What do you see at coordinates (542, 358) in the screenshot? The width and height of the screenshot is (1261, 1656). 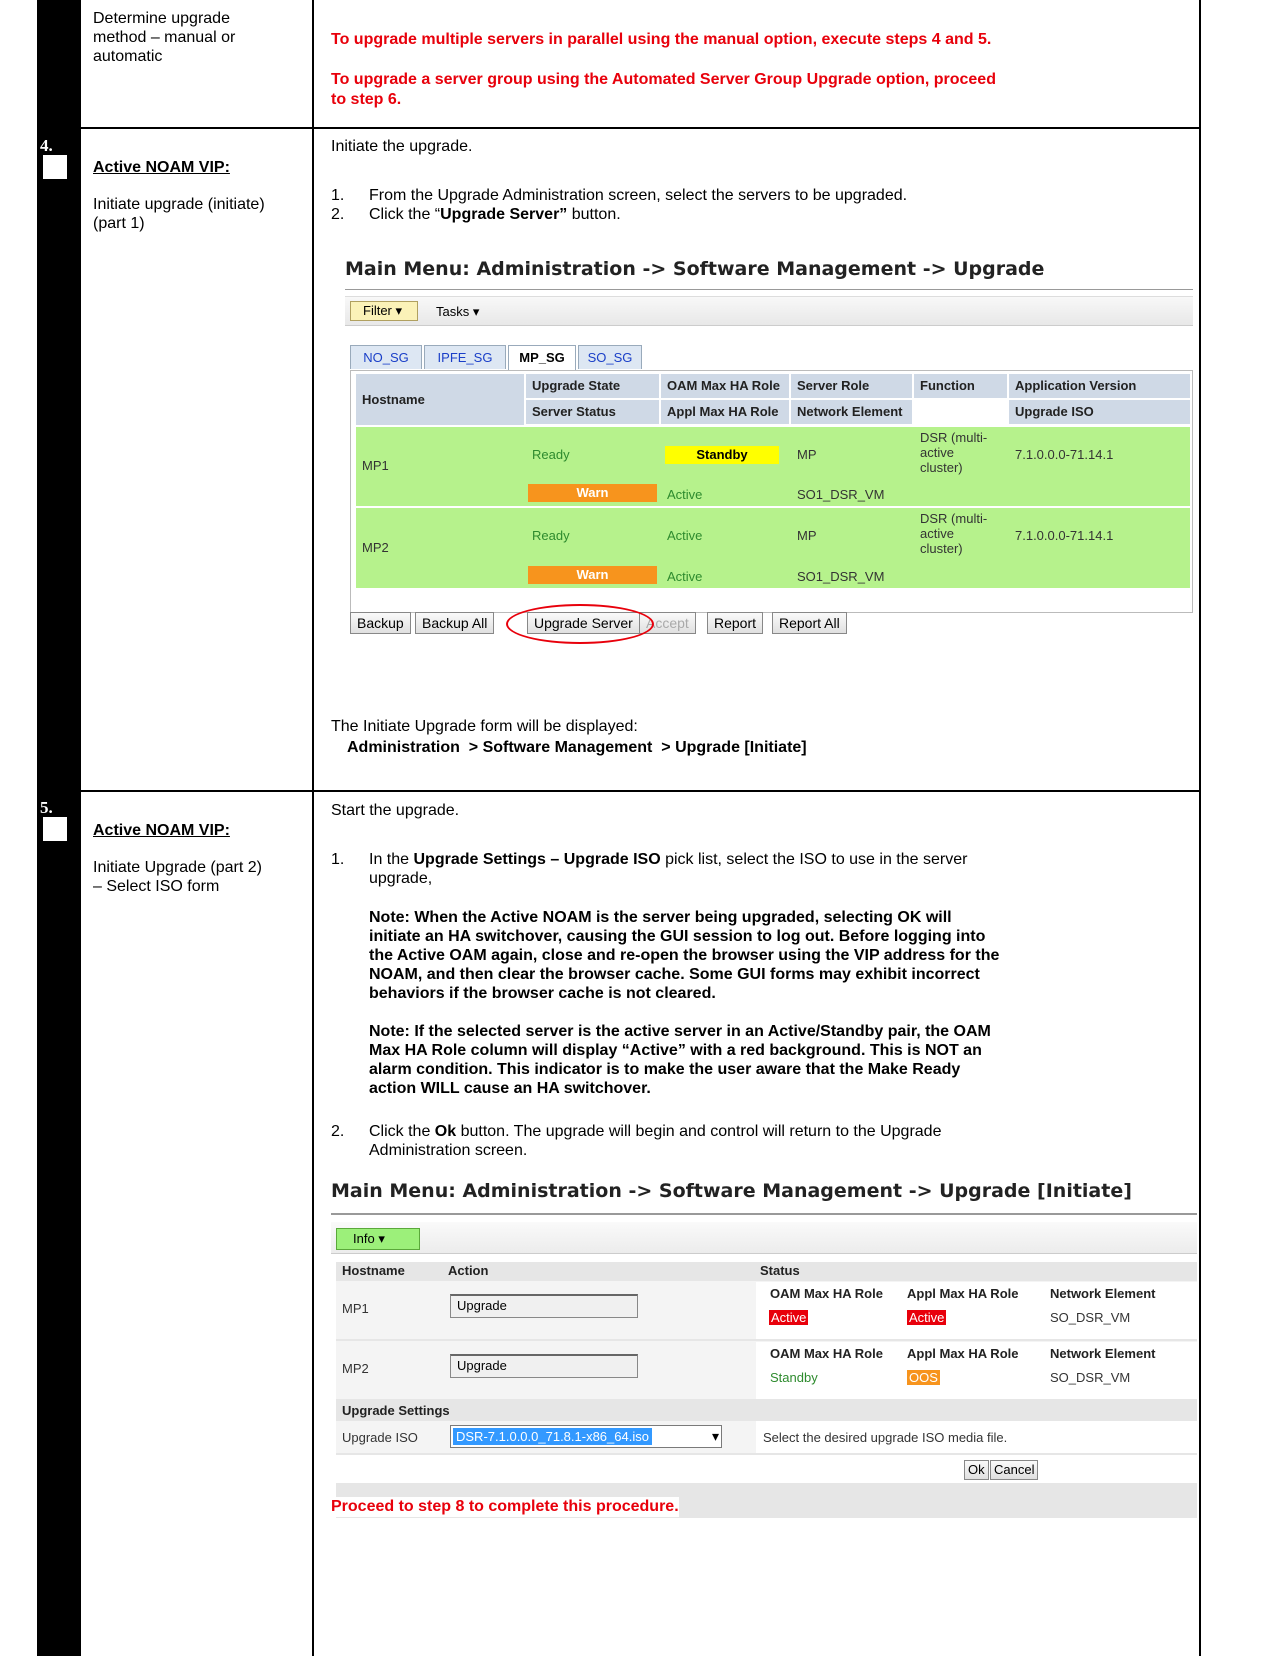 I see `tab-mp-sg: MP_SG` at bounding box center [542, 358].